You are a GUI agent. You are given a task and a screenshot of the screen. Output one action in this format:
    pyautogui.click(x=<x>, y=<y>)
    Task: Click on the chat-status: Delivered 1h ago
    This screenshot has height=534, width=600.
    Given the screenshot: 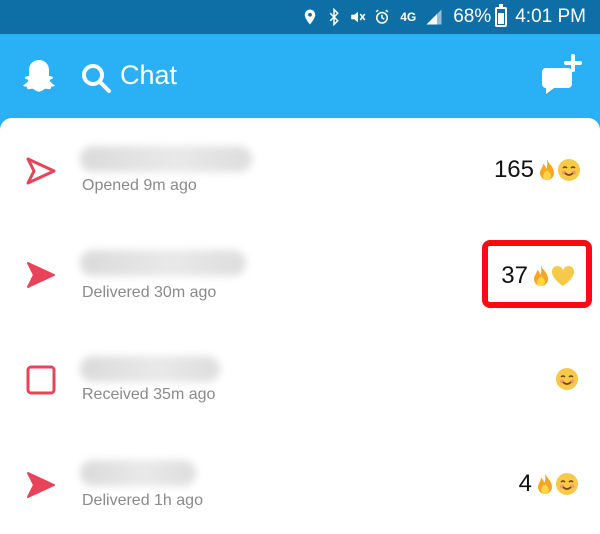 What is the action you would take?
    pyautogui.click(x=142, y=500)
    